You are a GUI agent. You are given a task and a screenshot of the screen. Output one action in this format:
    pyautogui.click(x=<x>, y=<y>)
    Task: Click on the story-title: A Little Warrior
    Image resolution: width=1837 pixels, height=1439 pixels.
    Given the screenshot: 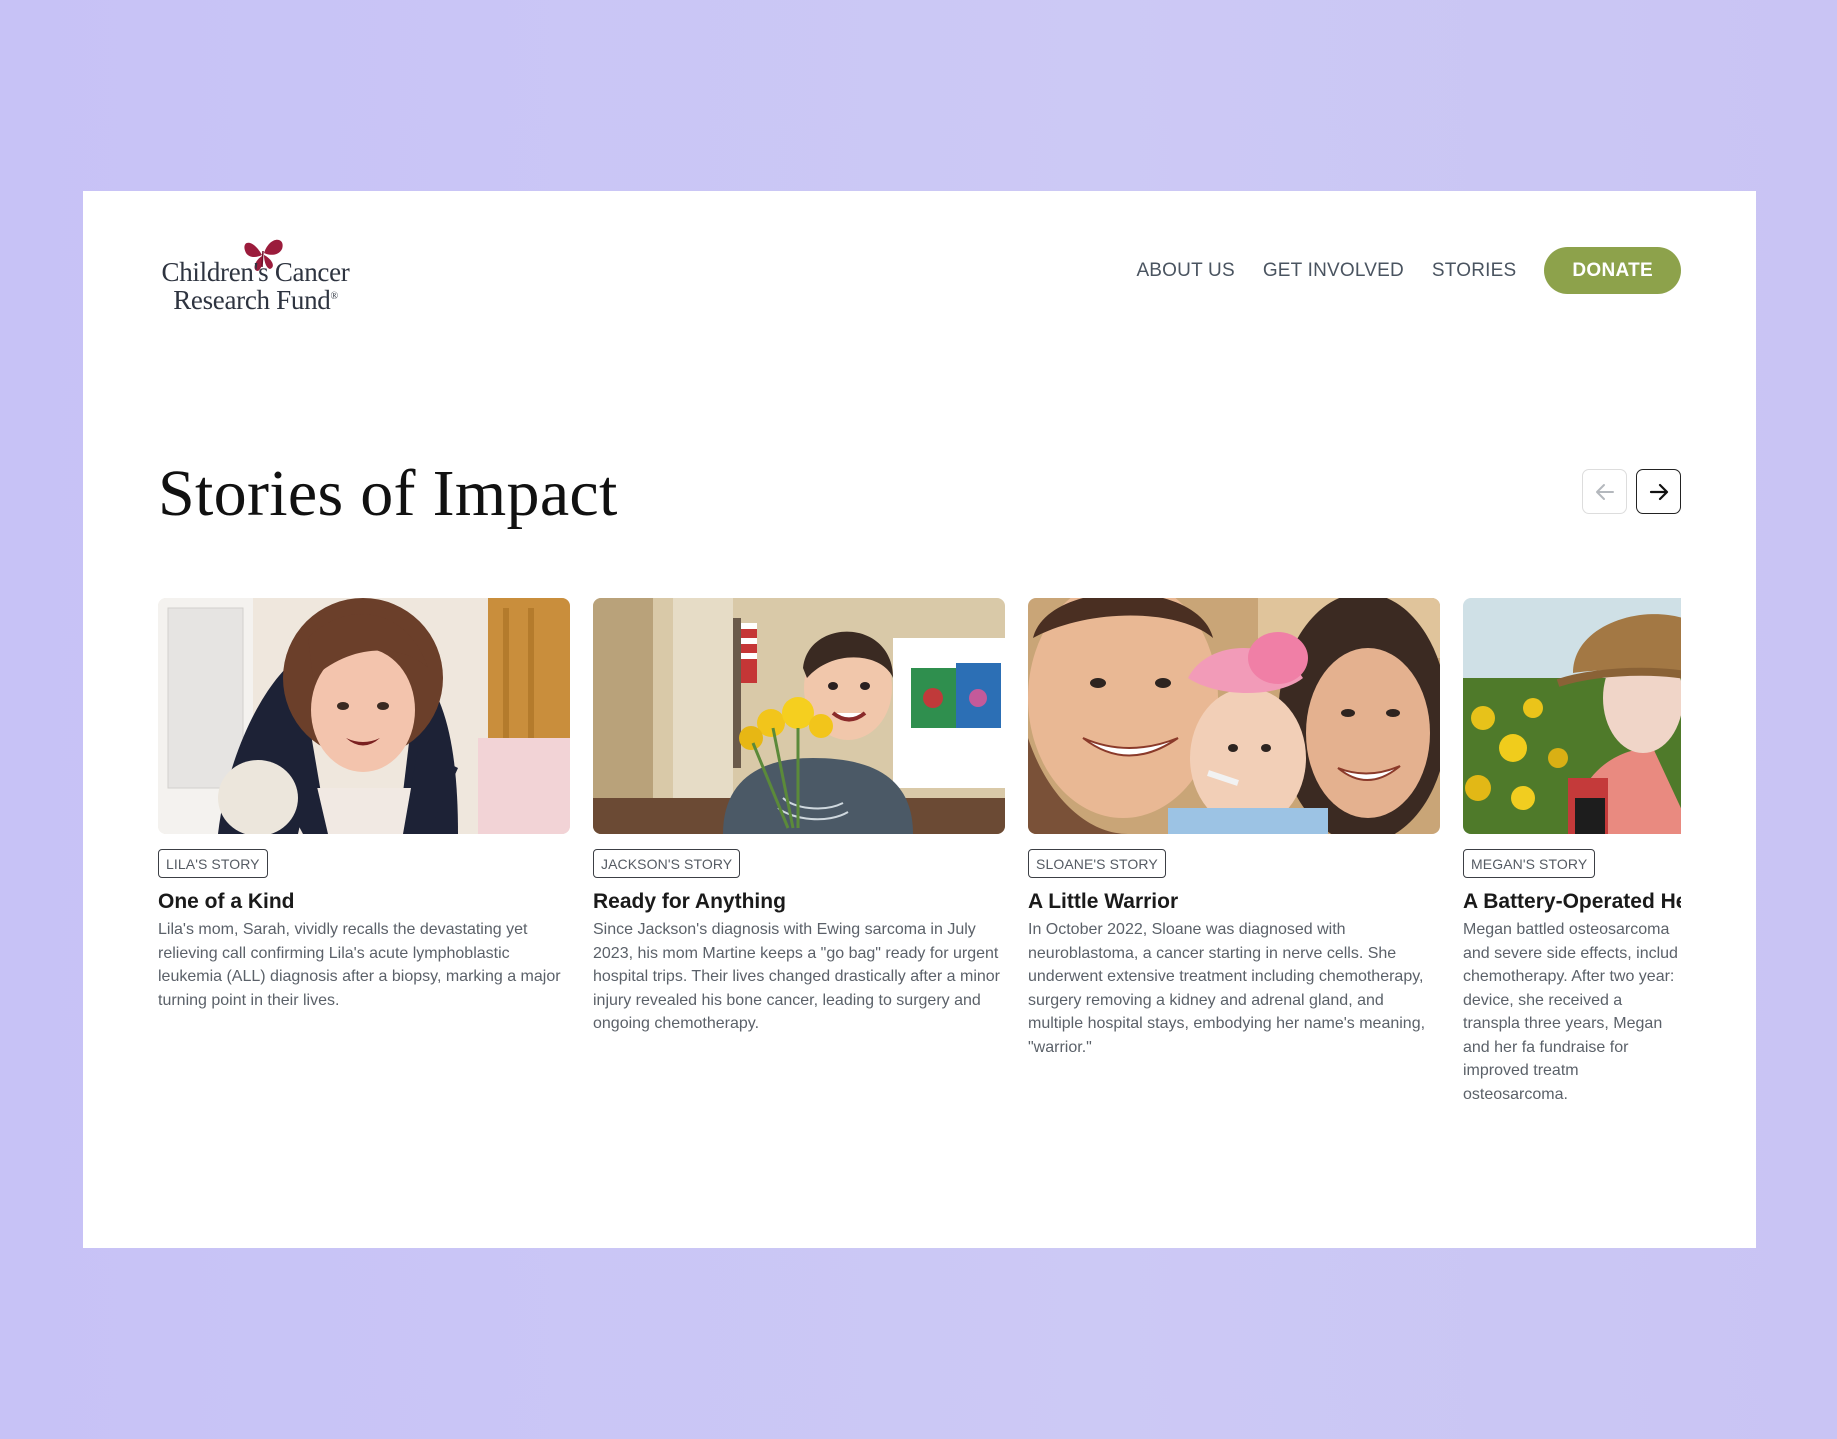 What is the action you would take?
    pyautogui.click(x=1234, y=902)
    